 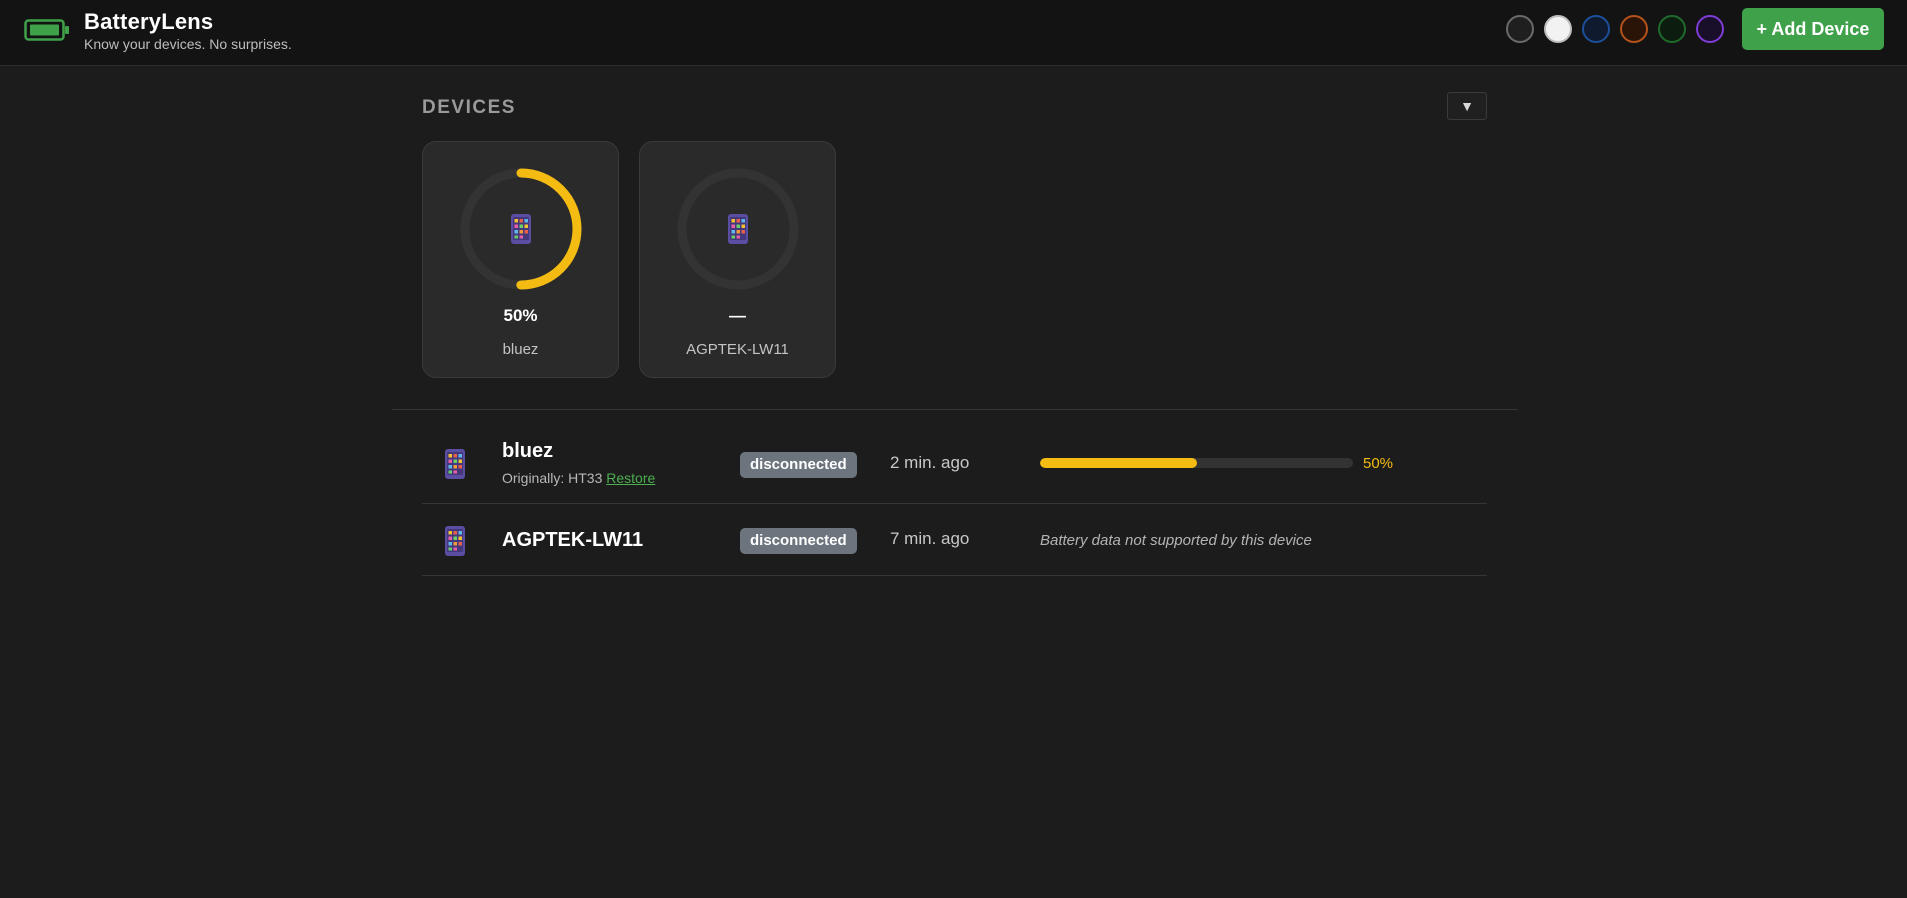 I want to click on original-name-text: Originally: HT33, so click(x=552, y=478).